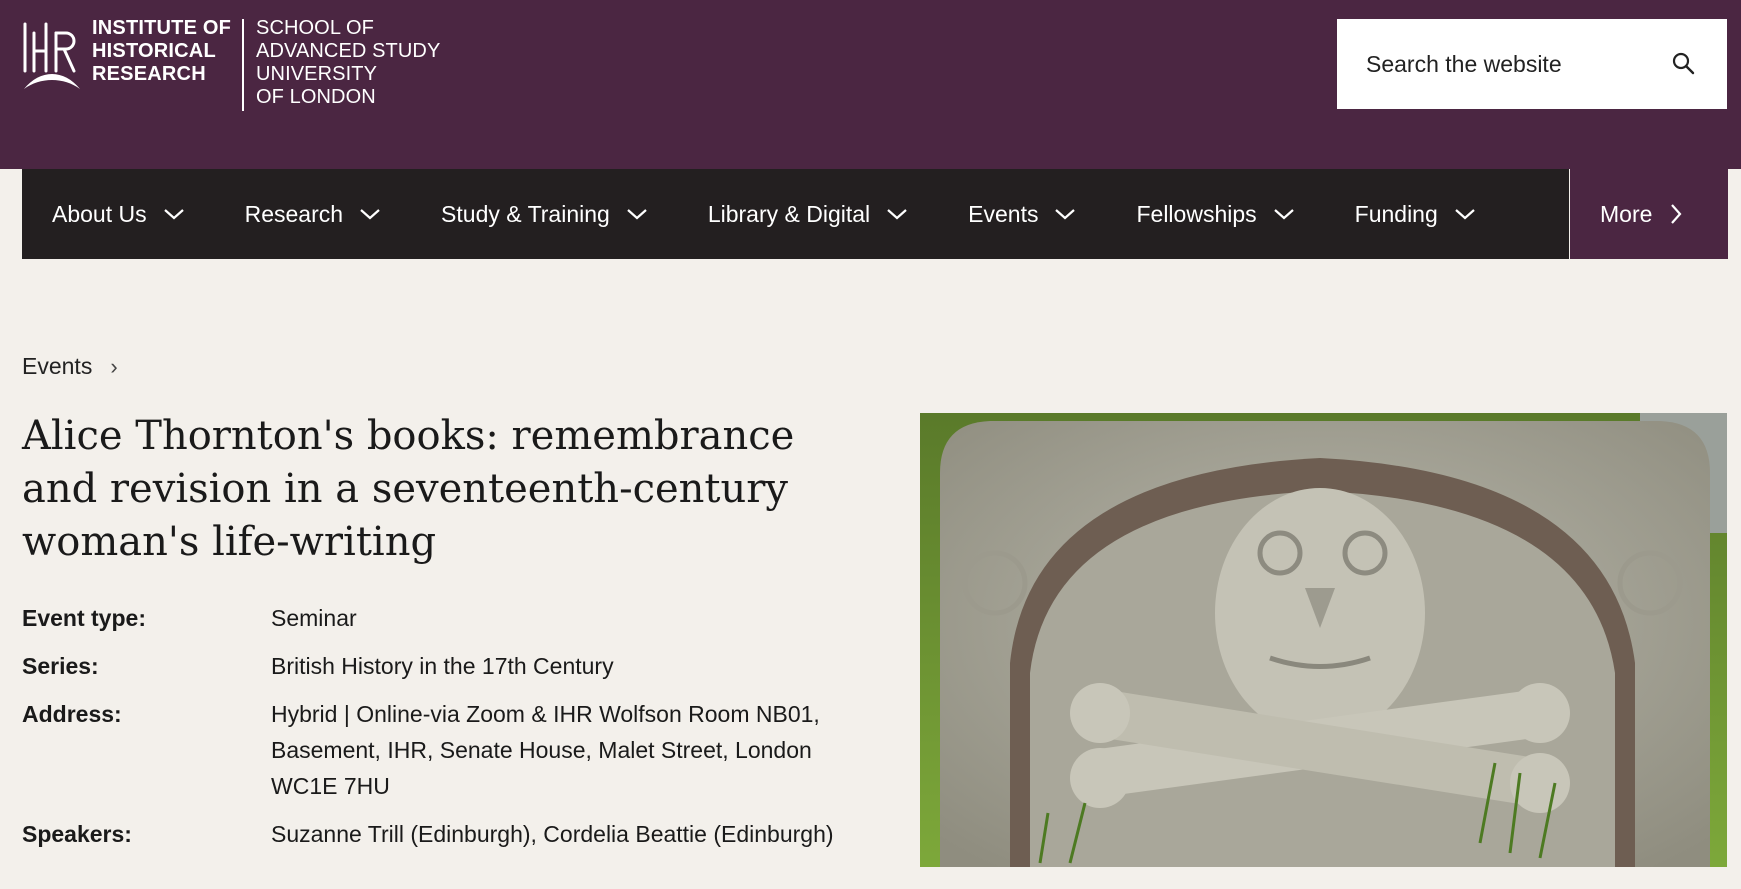 This screenshot has width=1741, height=889. I want to click on sas-line-2: ADVANCED STUDY, so click(348, 51).